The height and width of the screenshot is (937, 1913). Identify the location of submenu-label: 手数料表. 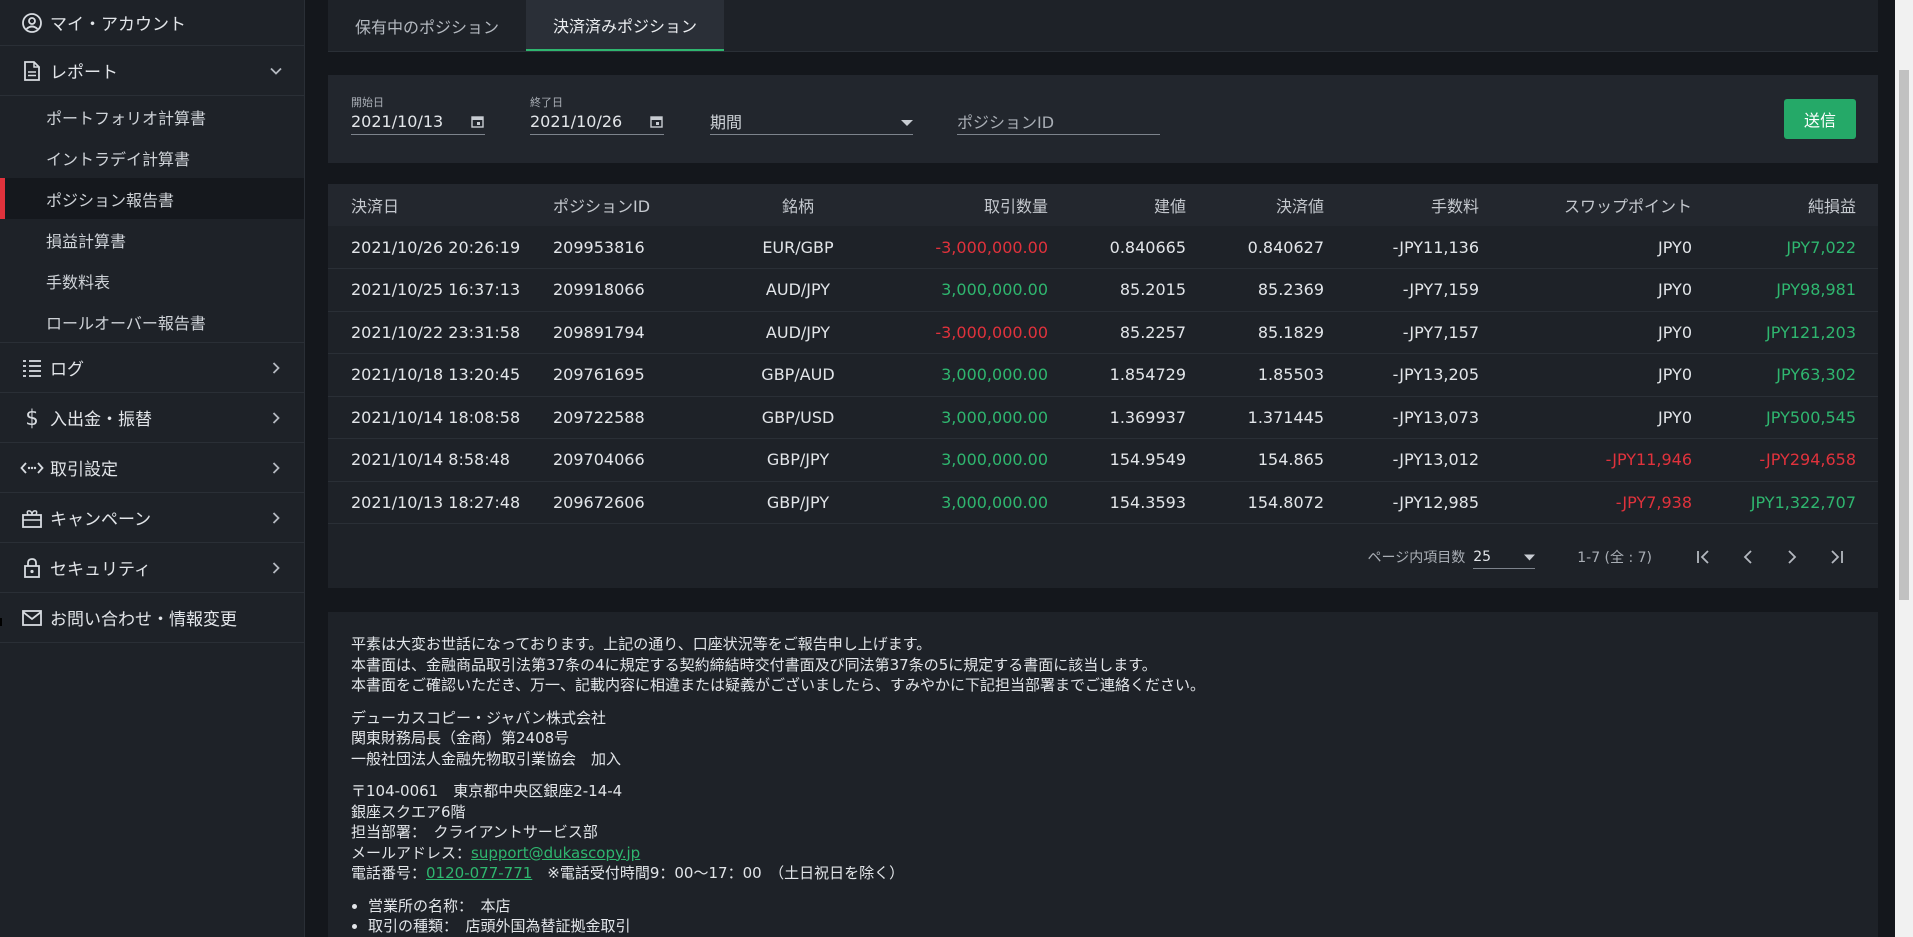
(78, 282).